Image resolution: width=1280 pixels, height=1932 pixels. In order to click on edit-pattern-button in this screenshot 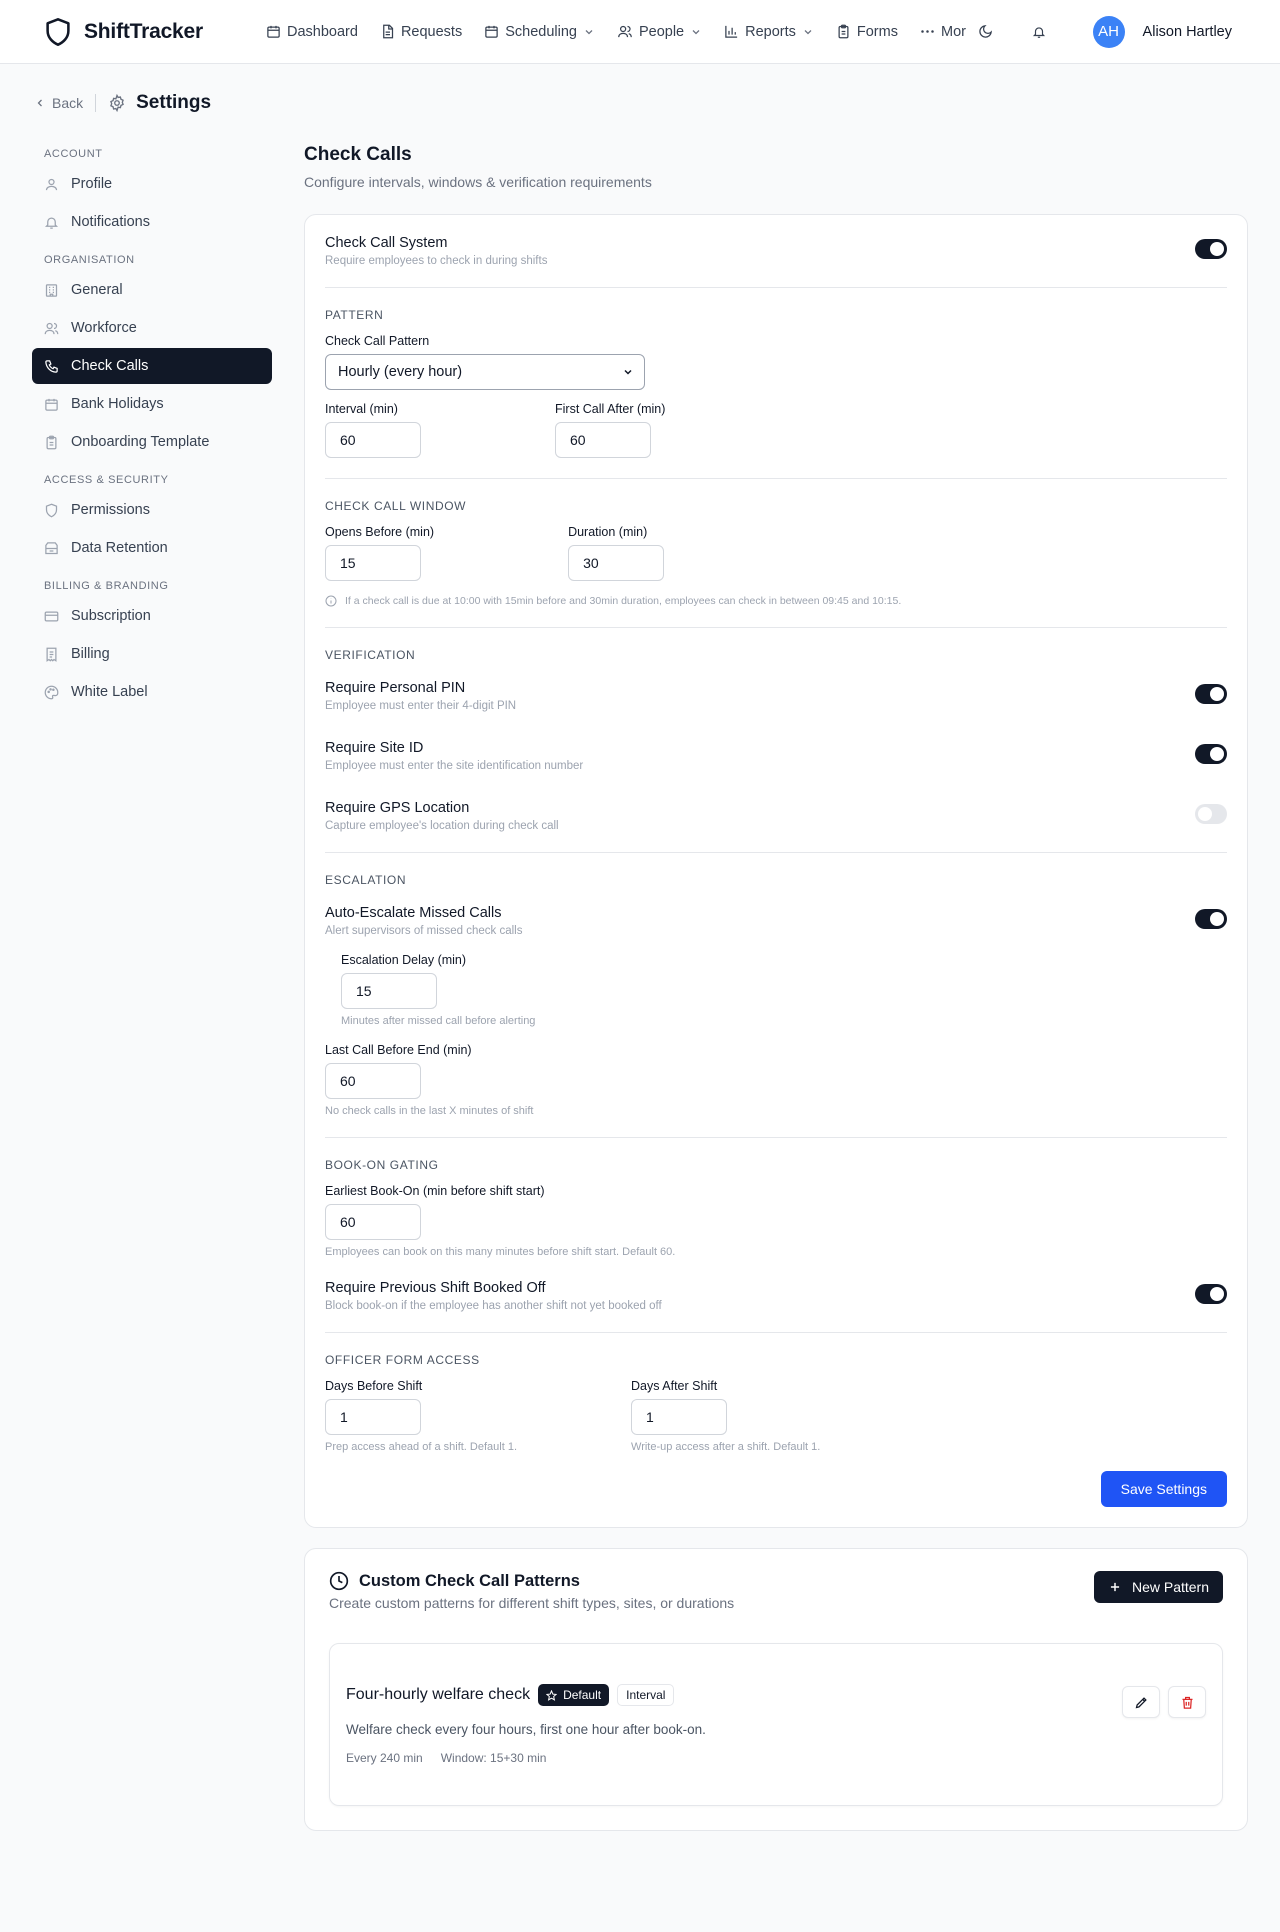, I will do `click(1141, 1702)`.